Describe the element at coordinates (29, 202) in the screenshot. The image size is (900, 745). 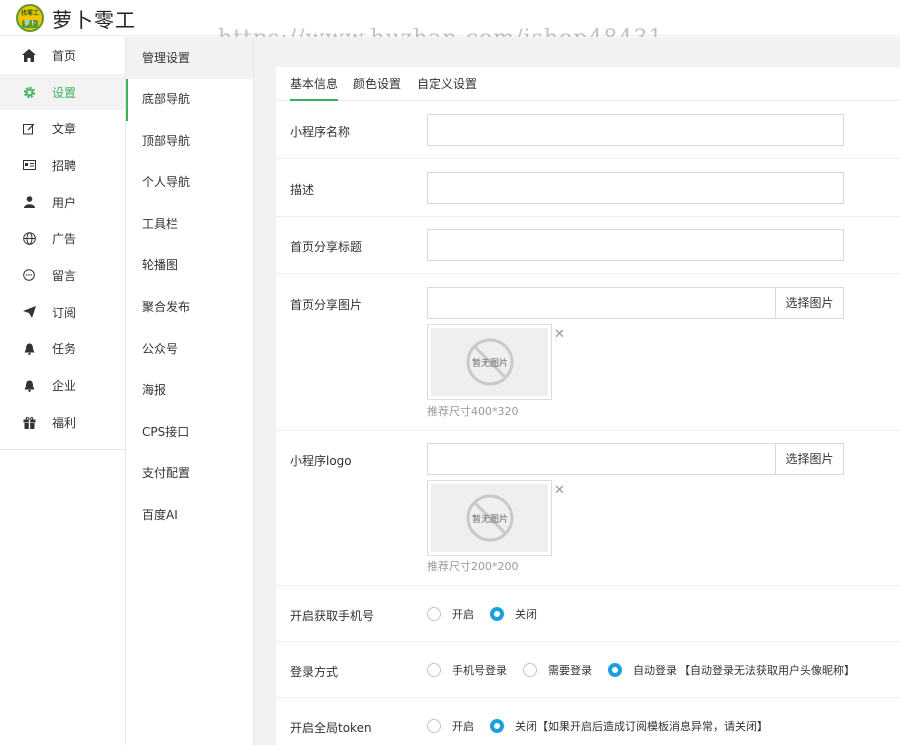
I see `user-icon` at that location.